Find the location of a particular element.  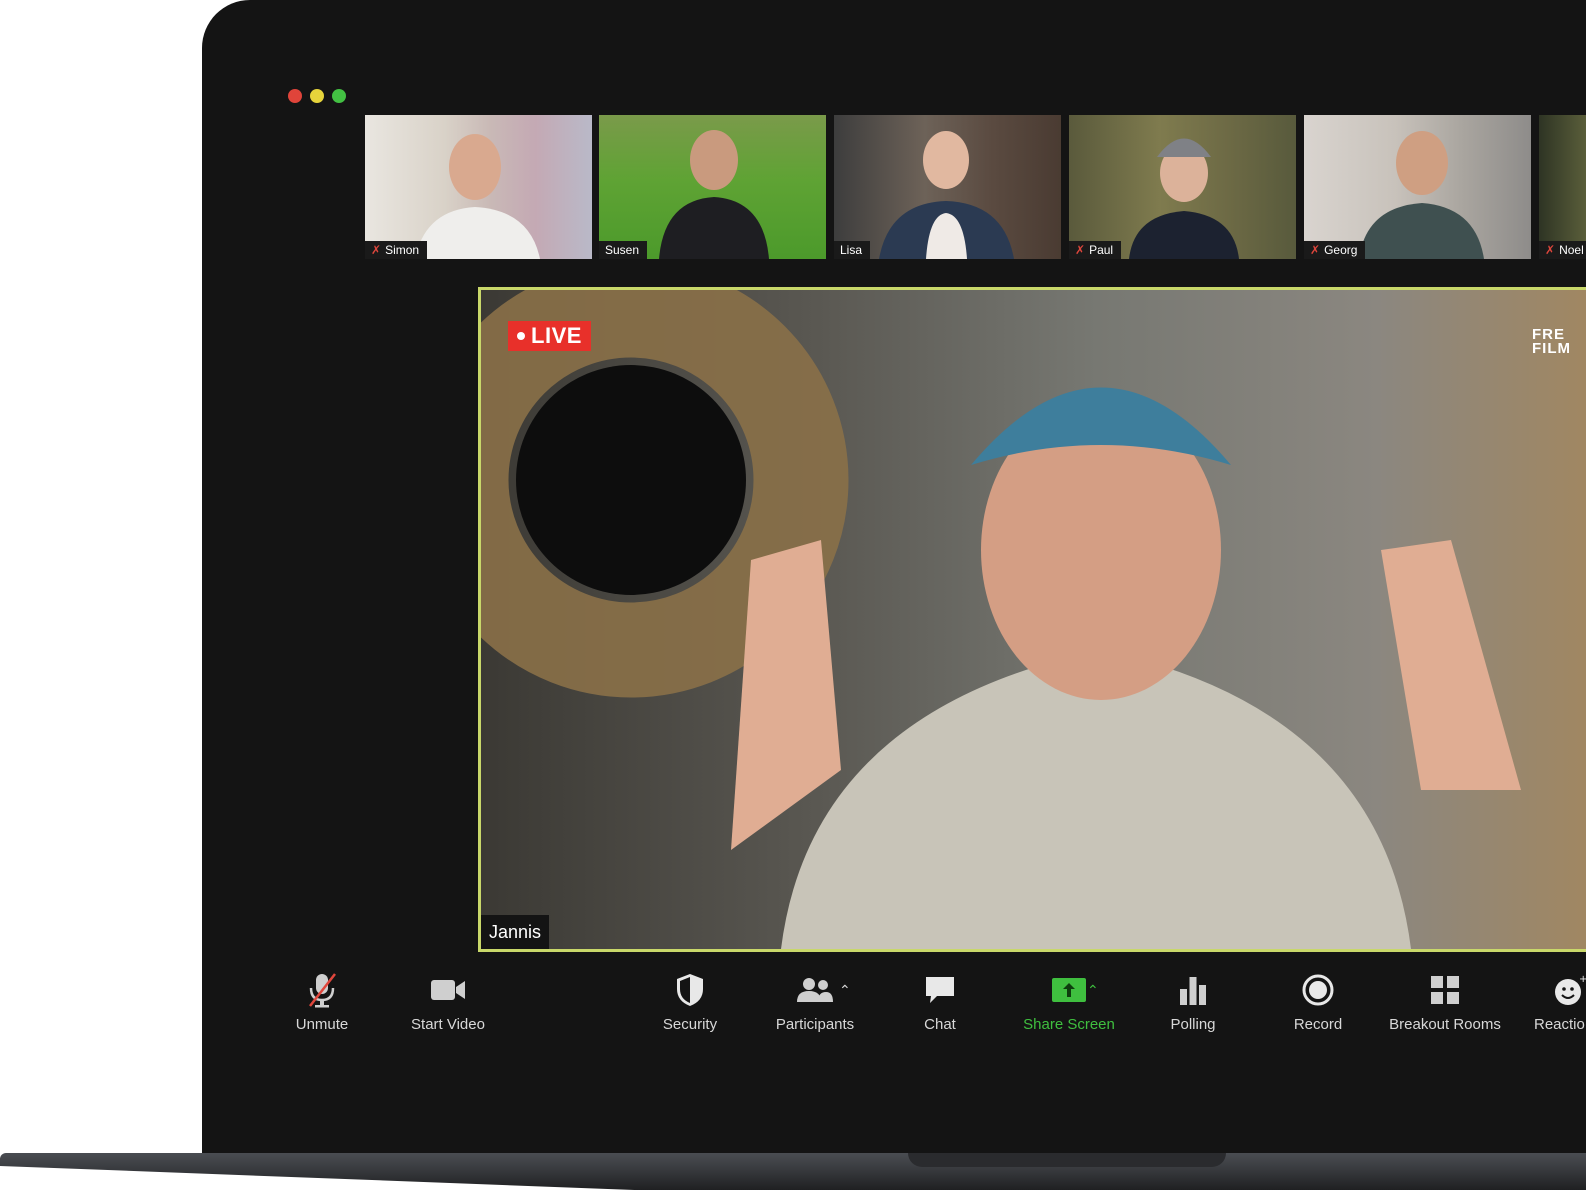

start-video-button: Start Video is located at coordinates (448, 1001).